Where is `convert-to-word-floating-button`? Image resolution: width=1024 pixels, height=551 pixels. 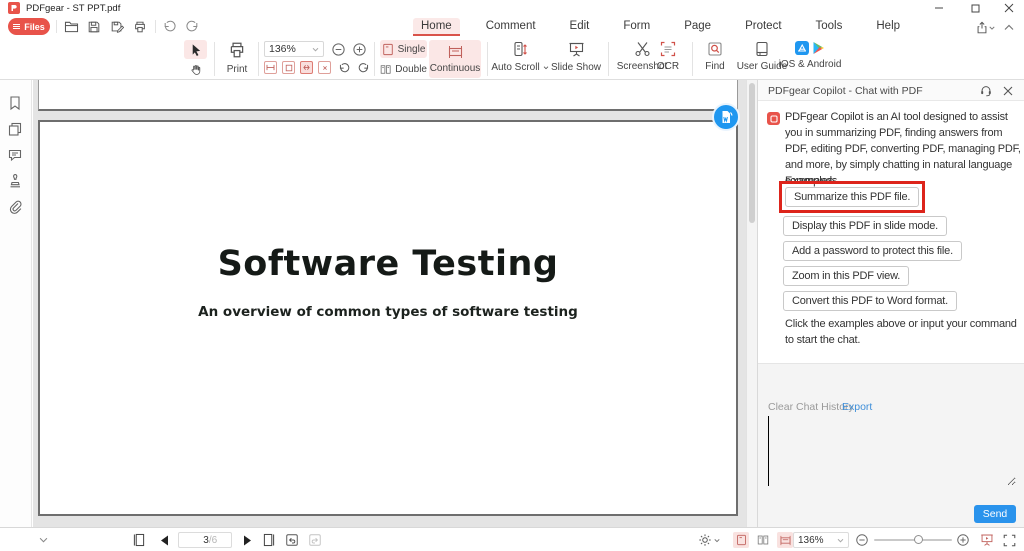 convert-to-word-floating-button is located at coordinates (726, 117).